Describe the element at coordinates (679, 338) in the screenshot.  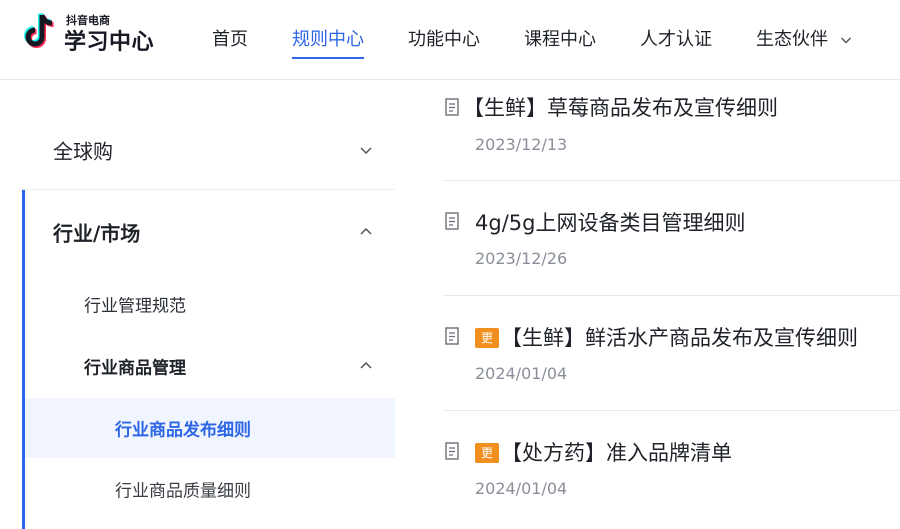
I see `article-title: 【生鲜】鲜活水产商品发布及宣传细则` at that location.